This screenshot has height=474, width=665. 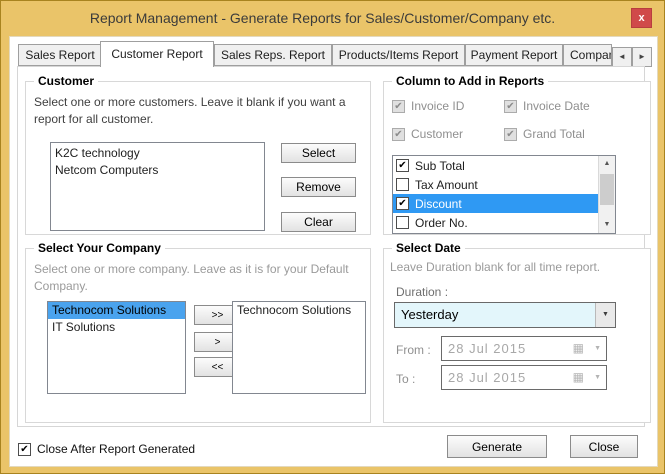 I want to click on checkbox-label: Close After Report Generated, so click(x=116, y=449).